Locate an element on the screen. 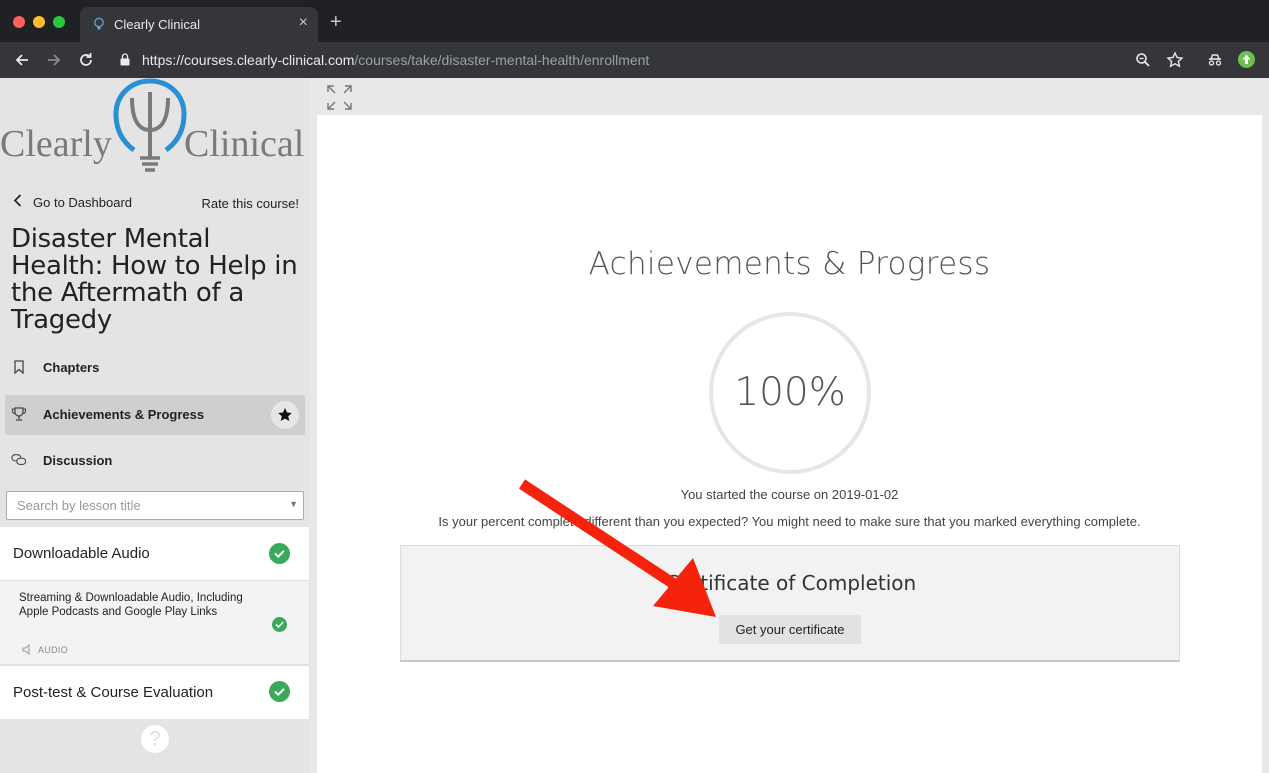  chapter-post-test: Post-test & Course Evaluation is located at coordinates (154, 692).